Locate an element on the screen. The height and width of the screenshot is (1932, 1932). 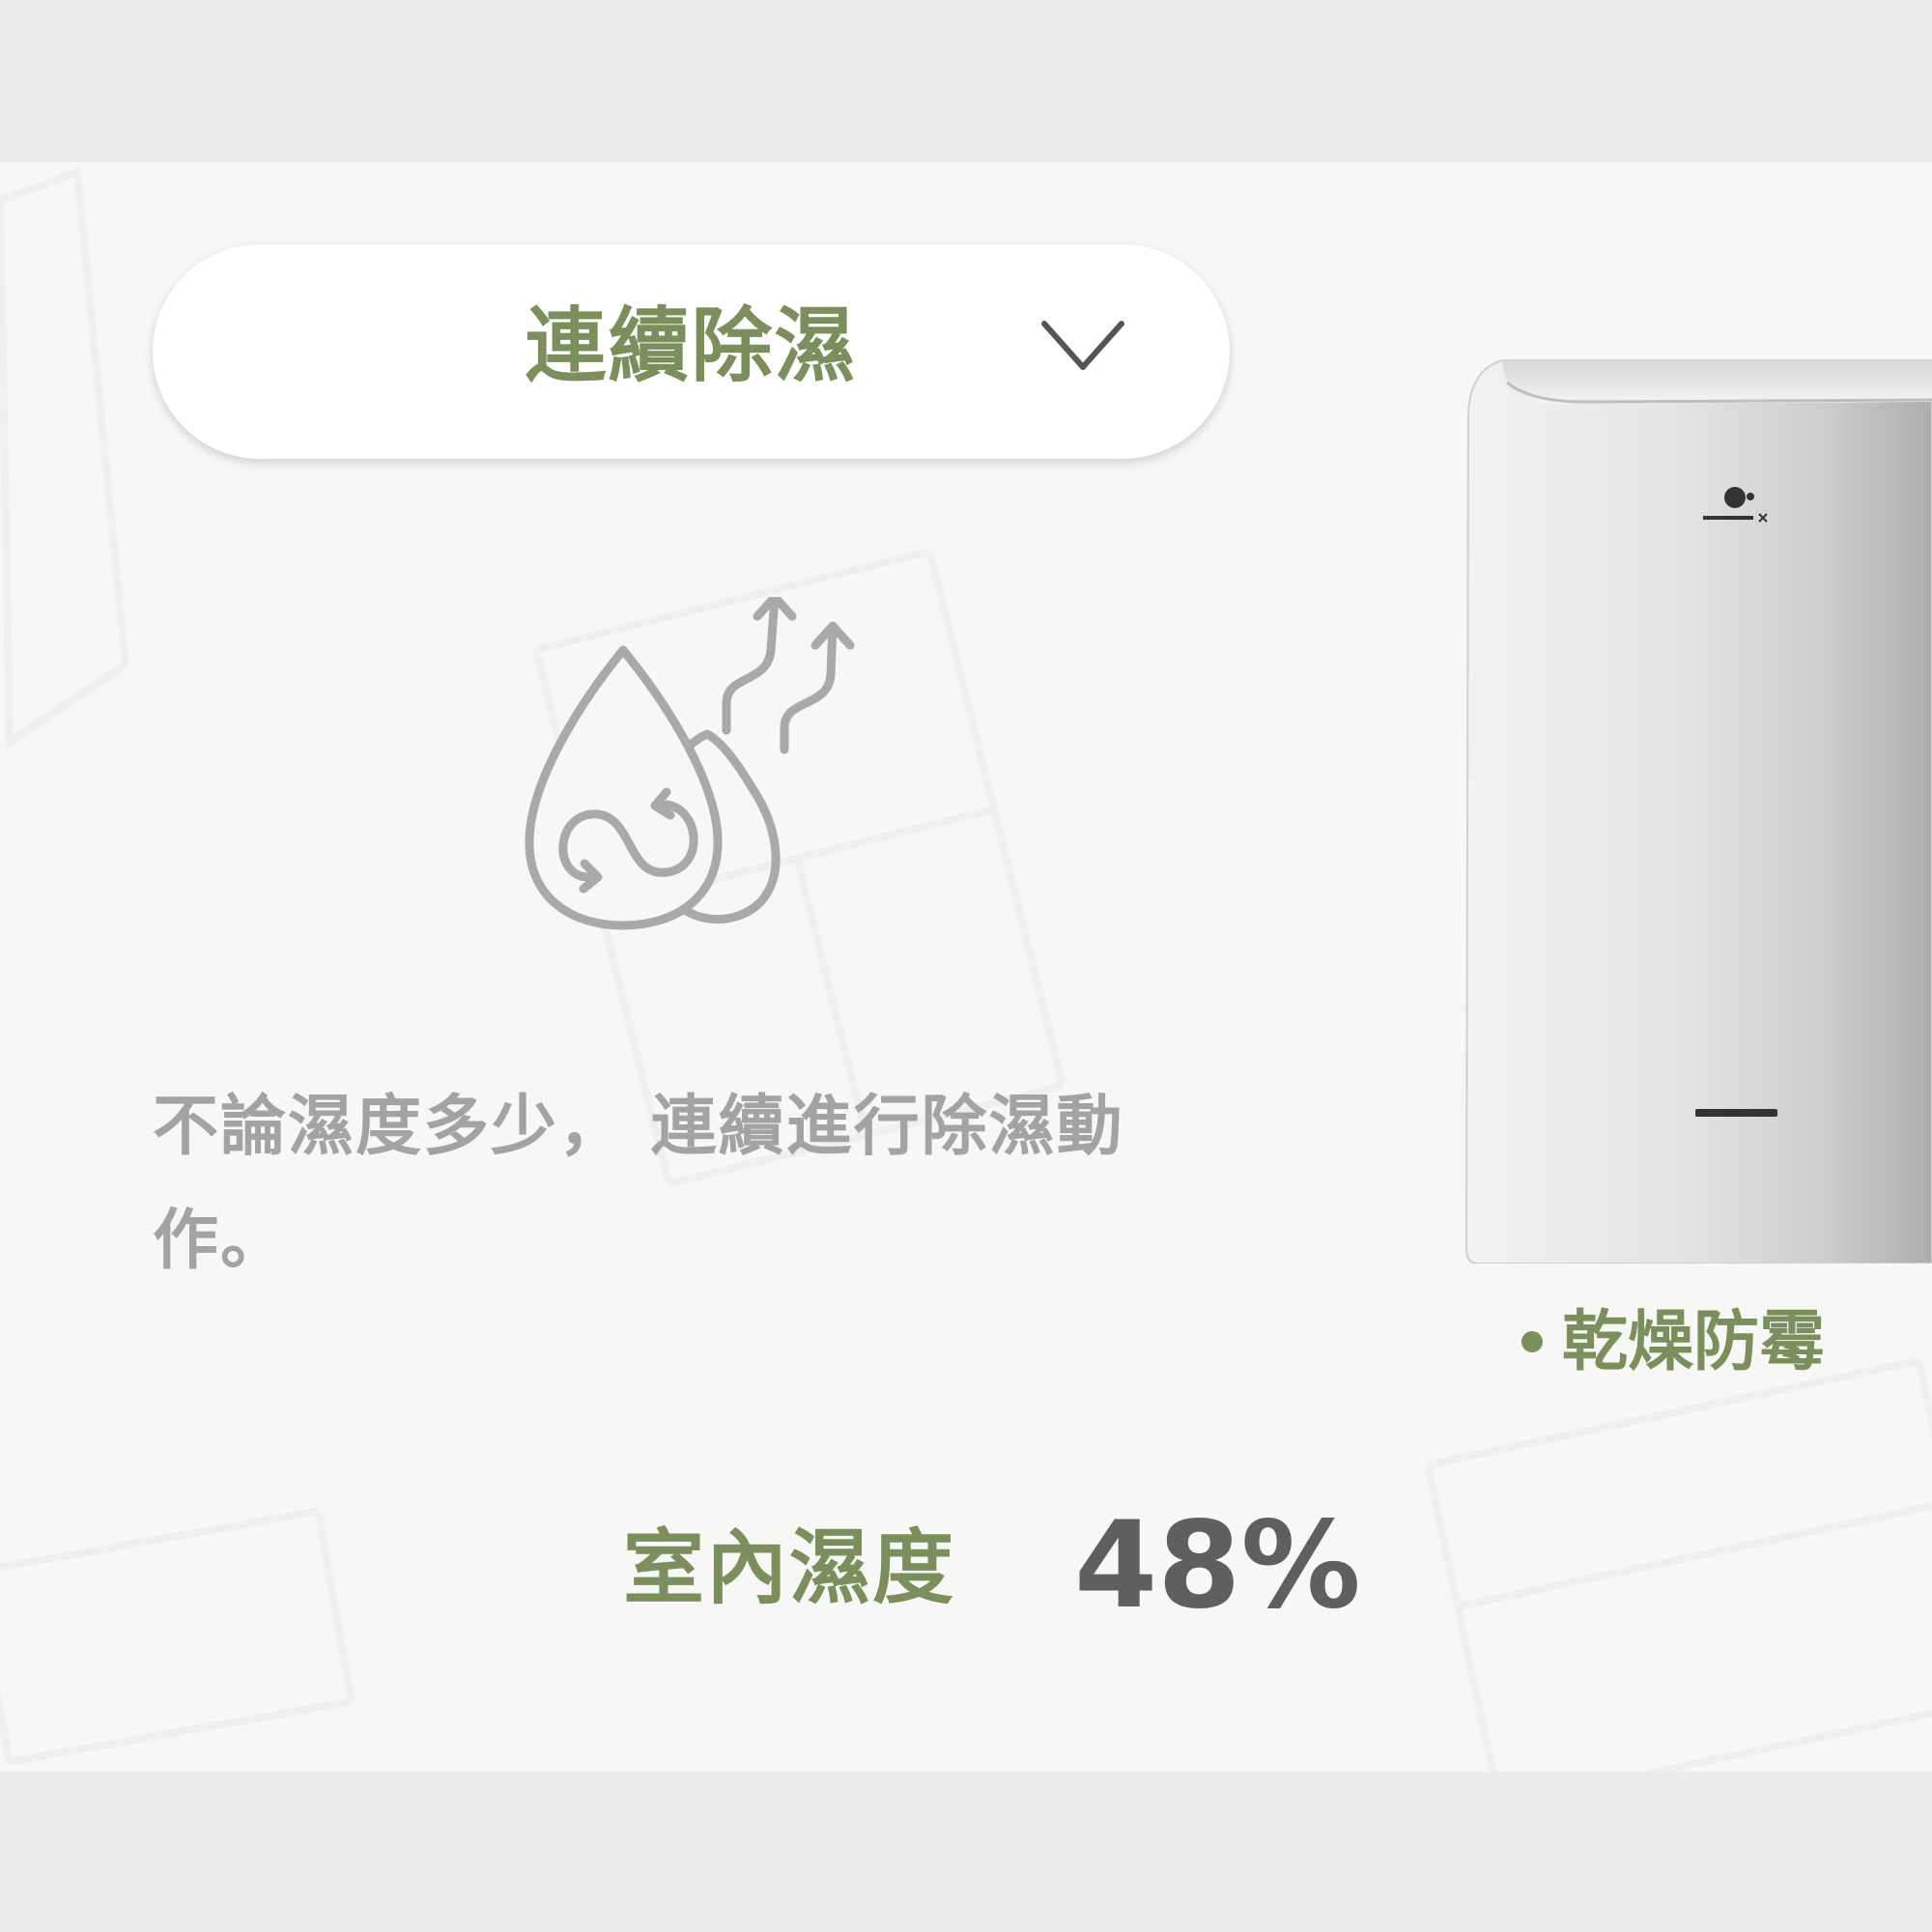
mode-dropdown: 連續除濕 is located at coordinates (691, 351).